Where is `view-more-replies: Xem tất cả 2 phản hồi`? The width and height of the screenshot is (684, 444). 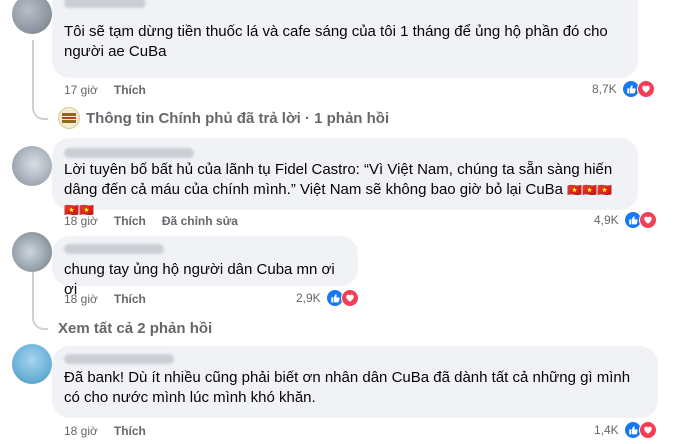 view-more-replies: Xem tất cả 2 phản hồi is located at coordinates (135, 328).